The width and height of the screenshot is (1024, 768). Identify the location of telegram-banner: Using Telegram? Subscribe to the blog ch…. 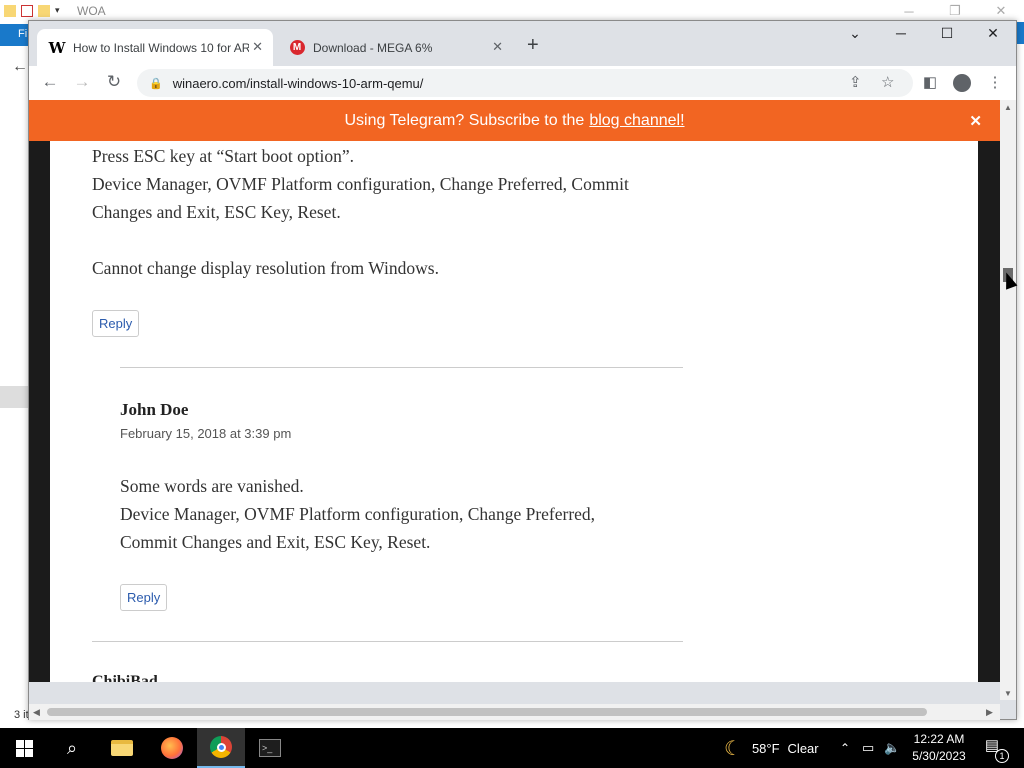
(514, 120).